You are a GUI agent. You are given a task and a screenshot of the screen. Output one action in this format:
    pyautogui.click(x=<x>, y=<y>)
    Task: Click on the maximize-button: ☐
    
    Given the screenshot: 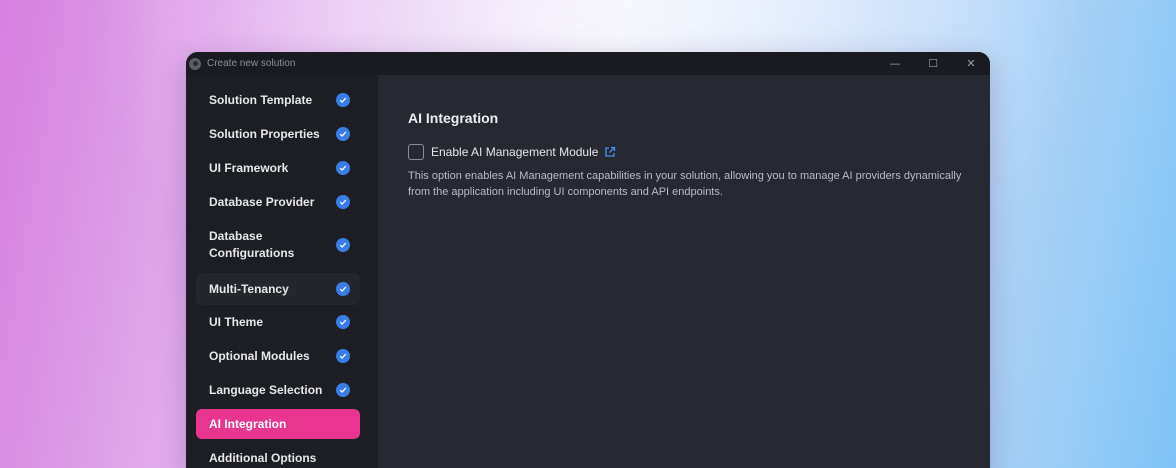 What is the action you would take?
    pyautogui.click(x=933, y=63)
    